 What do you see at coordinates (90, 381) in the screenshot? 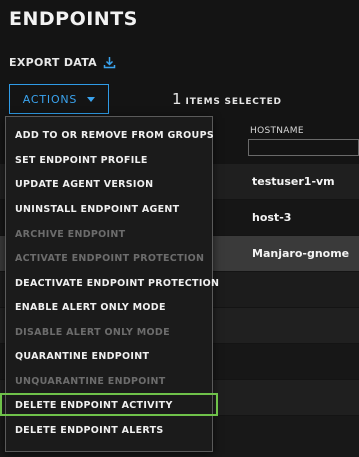
I see `menu-item-unquarantine-endpoint: UNQUARANTINE ENDPOINT` at bounding box center [90, 381].